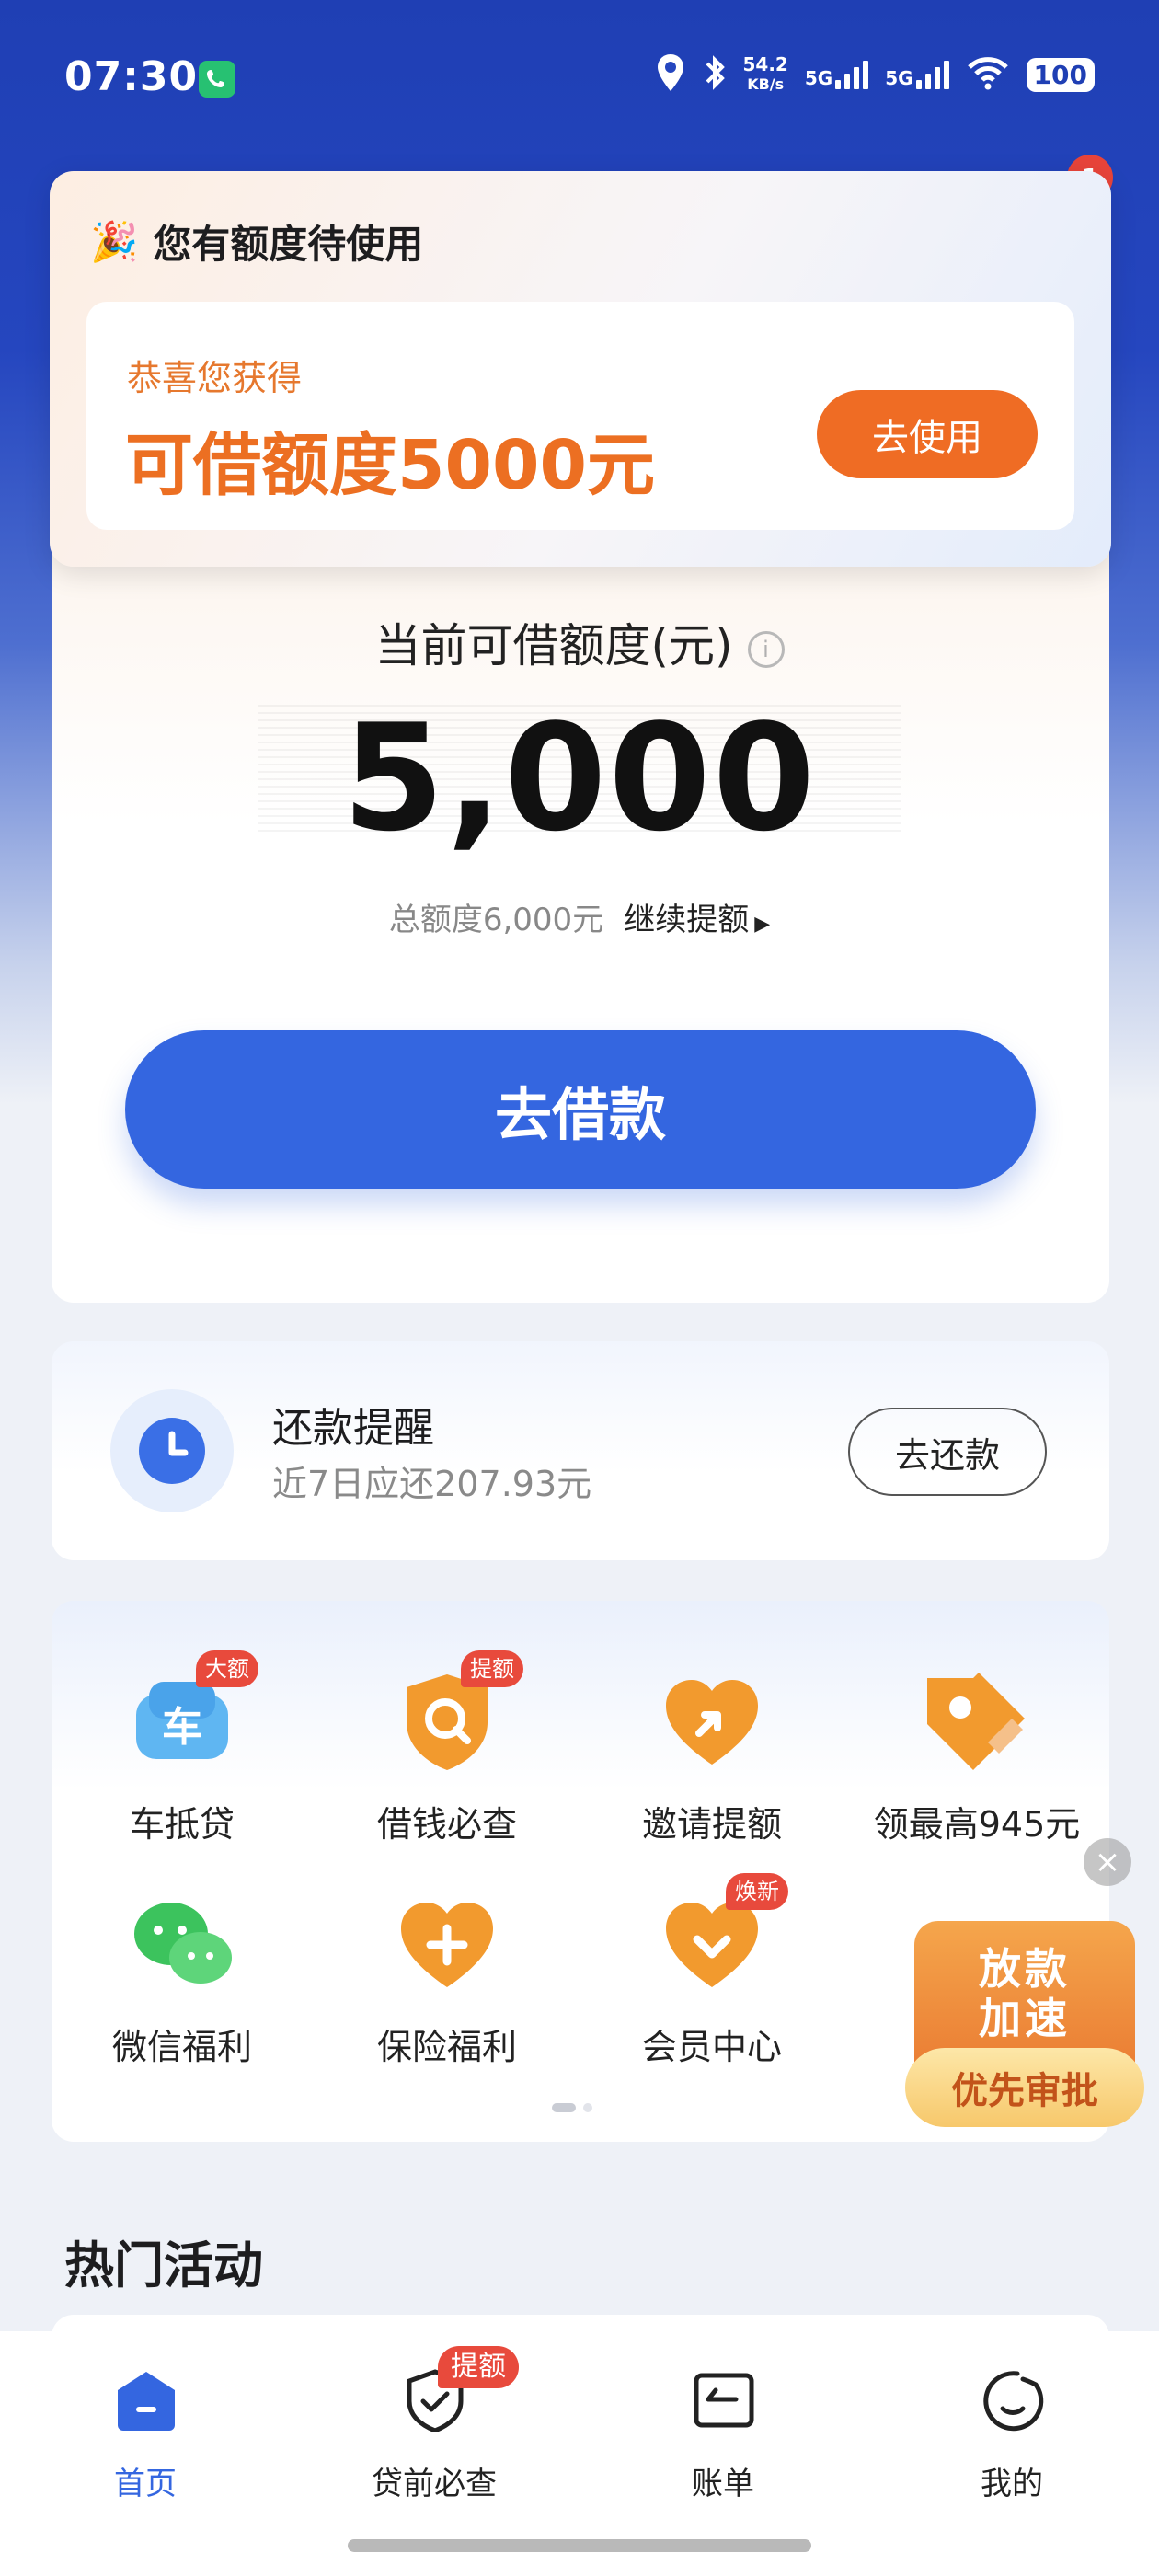  What do you see at coordinates (580, 416) in the screenshot?
I see `popup-content: 恭喜您获得 可借额度5000元 去使用` at bounding box center [580, 416].